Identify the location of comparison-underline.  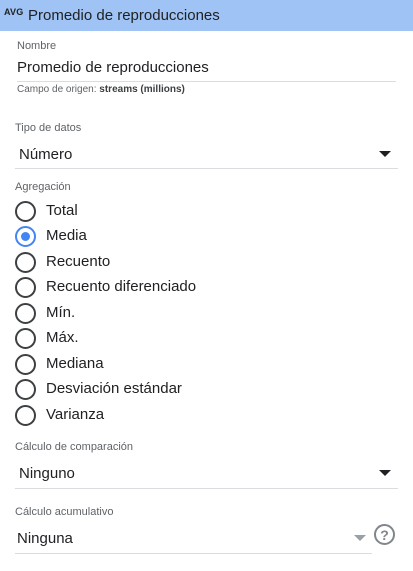
(206, 488).